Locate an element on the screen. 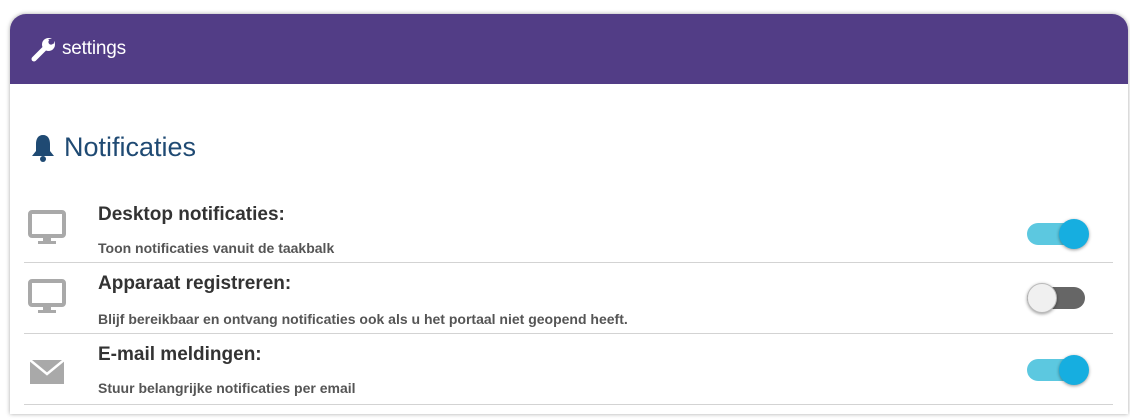  section-notificaties: Notificaties is located at coordinates (113, 147).